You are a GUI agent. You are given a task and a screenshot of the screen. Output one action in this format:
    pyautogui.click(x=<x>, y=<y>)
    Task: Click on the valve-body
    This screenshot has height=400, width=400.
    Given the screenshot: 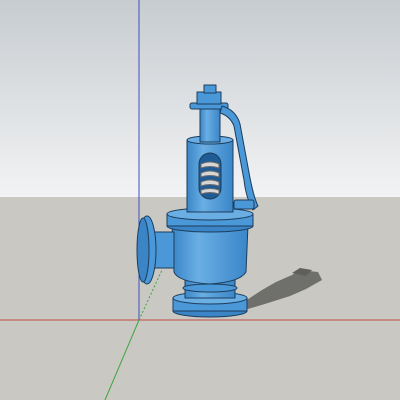 What is the action you would take?
    pyautogui.click(x=210, y=254)
    